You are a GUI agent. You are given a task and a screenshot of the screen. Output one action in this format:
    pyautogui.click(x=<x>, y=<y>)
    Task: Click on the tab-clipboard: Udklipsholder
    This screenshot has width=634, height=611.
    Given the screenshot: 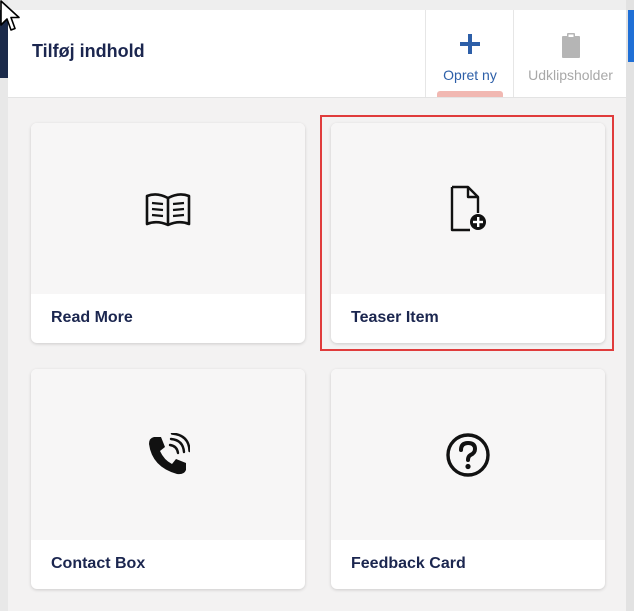 What is the action you would take?
    pyautogui.click(x=569, y=53)
    